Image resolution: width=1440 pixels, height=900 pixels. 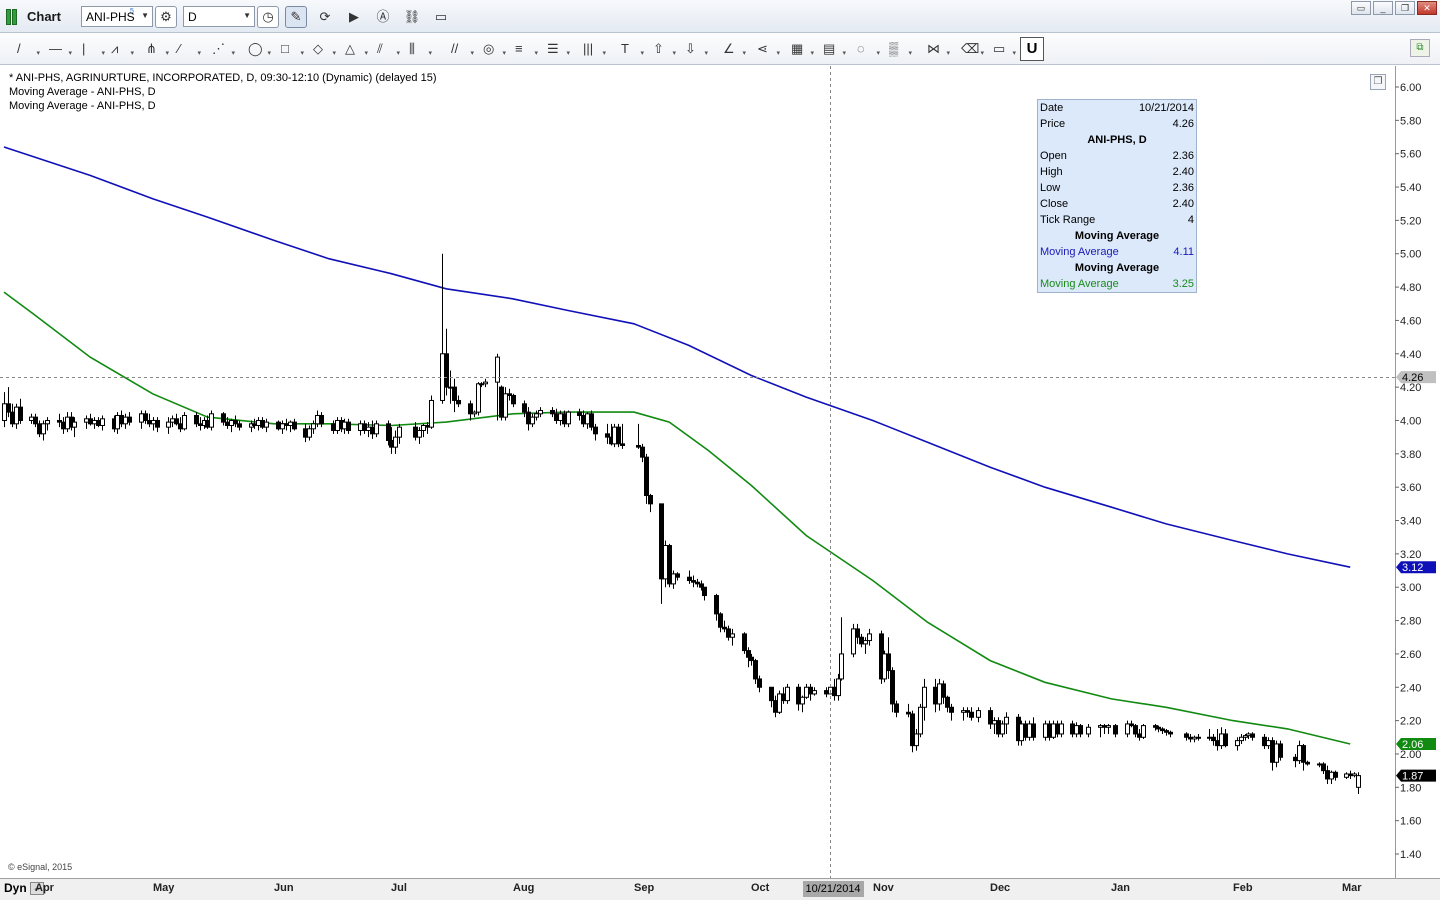 I want to click on pitchfork-tool-icon: ⋔ ▾, so click(x=156, y=49).